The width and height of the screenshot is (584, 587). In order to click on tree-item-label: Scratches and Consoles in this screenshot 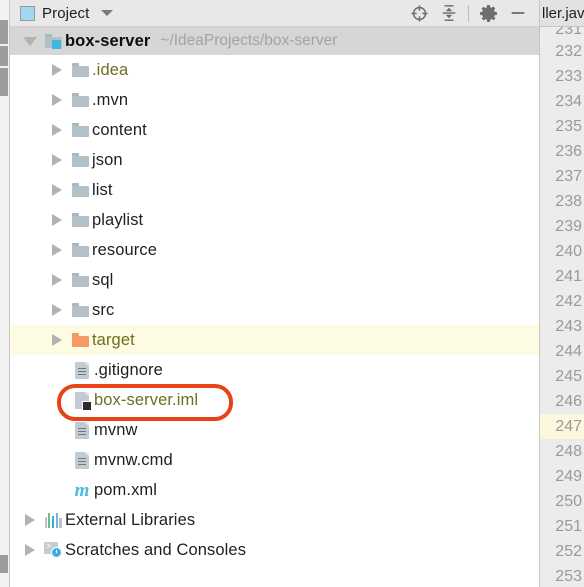, I will do `click(156, 549)`.